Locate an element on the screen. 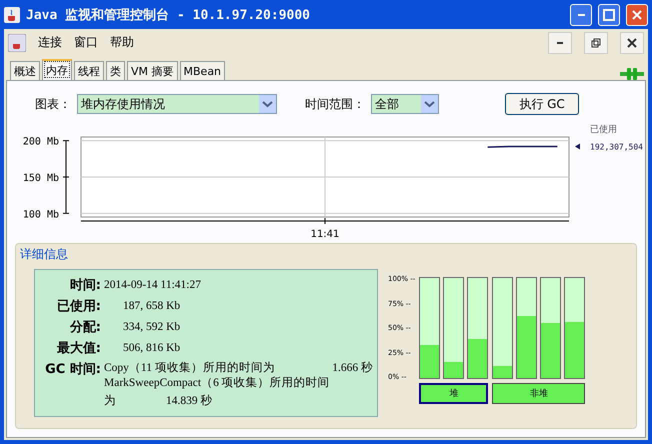 The height and width of the screenshot is (444, 652). field-label: 时间: is located at coordinates (84, 285).